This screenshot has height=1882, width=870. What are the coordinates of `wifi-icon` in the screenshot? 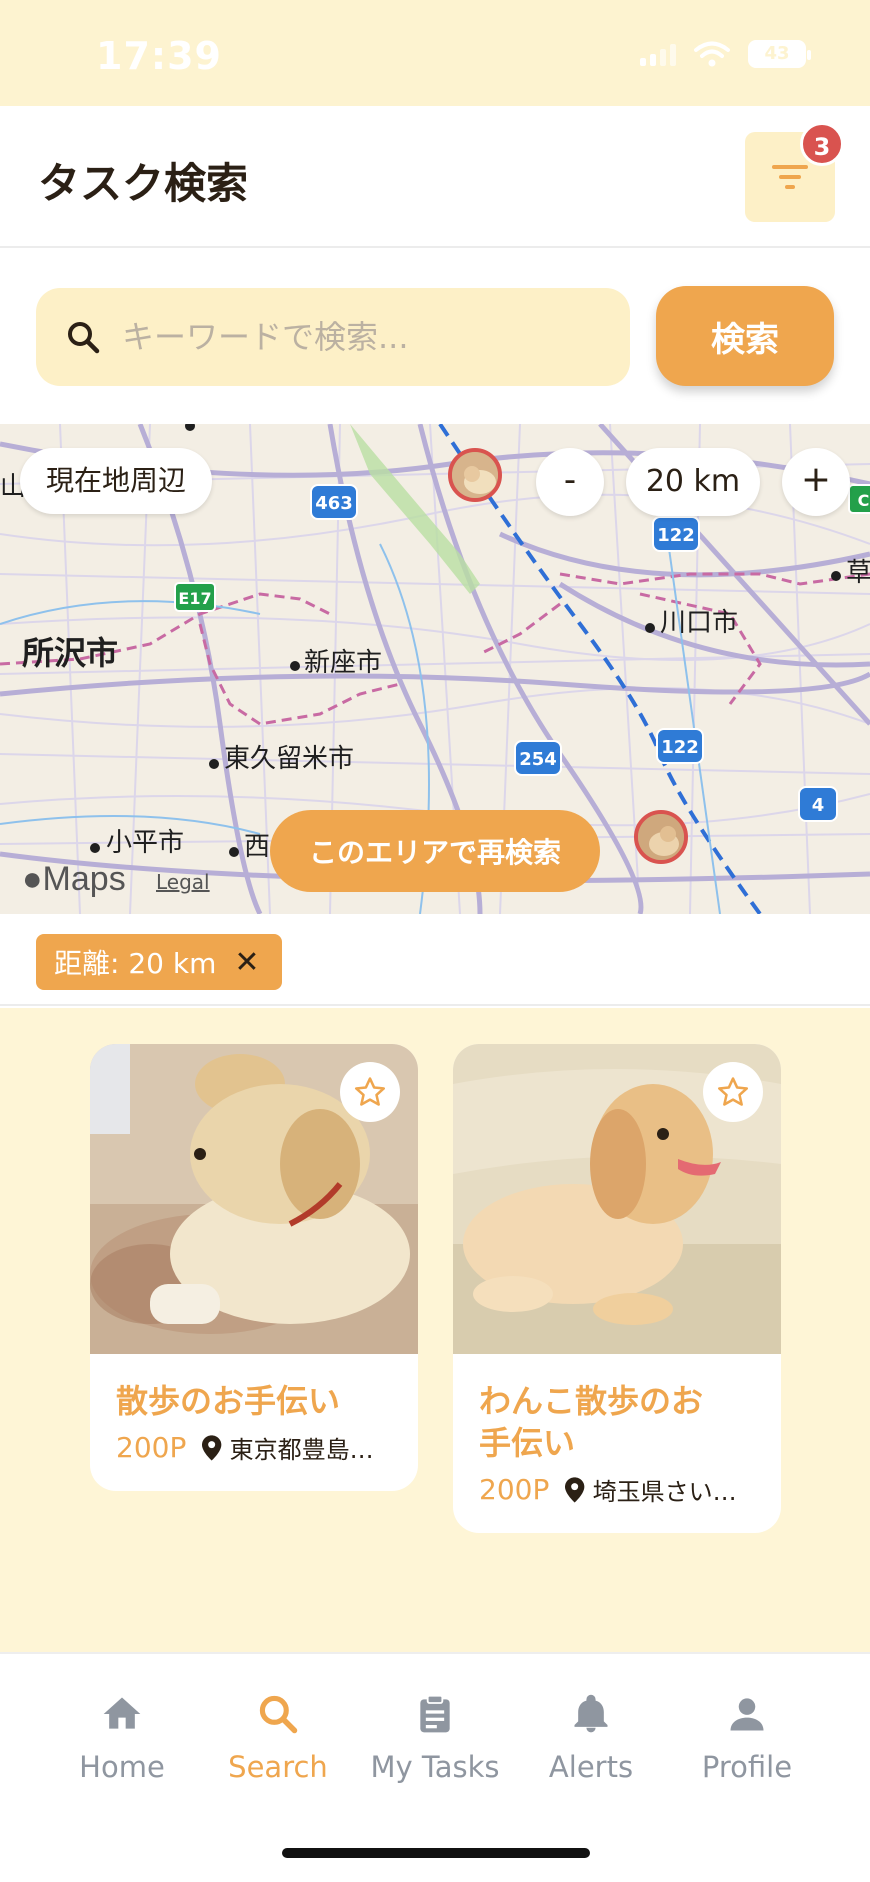 It's located at (712, 54).